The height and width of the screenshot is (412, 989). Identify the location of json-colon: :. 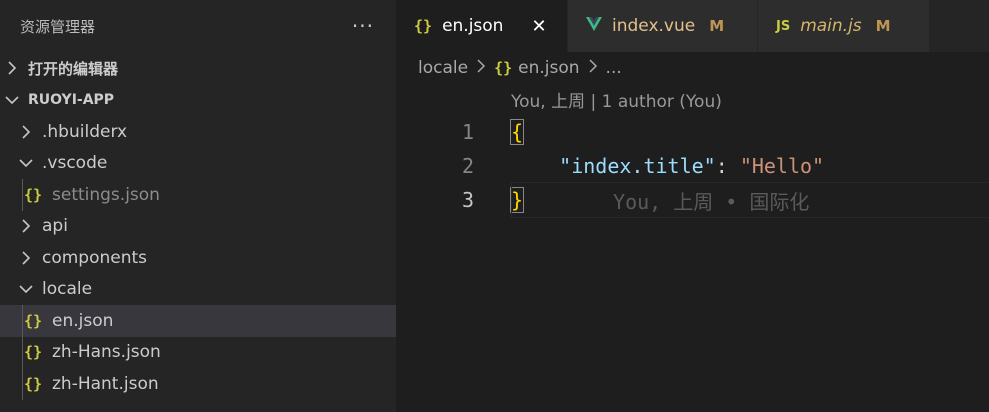
(727, 166).